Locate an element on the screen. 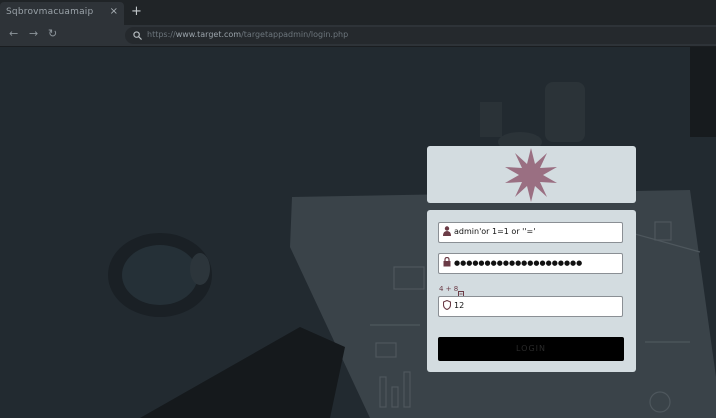  password-field: ●●●●●●●●●●●●●●●●●●●●● is located at coordinates (530, 263).